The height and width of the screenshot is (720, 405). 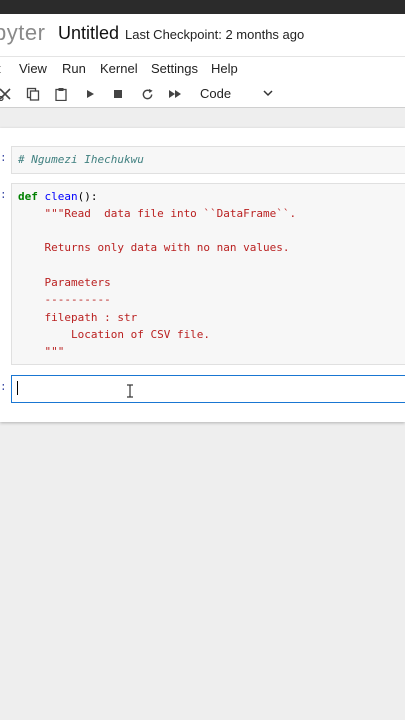 I want to click on stop-icon, so click(x=118, y=94).